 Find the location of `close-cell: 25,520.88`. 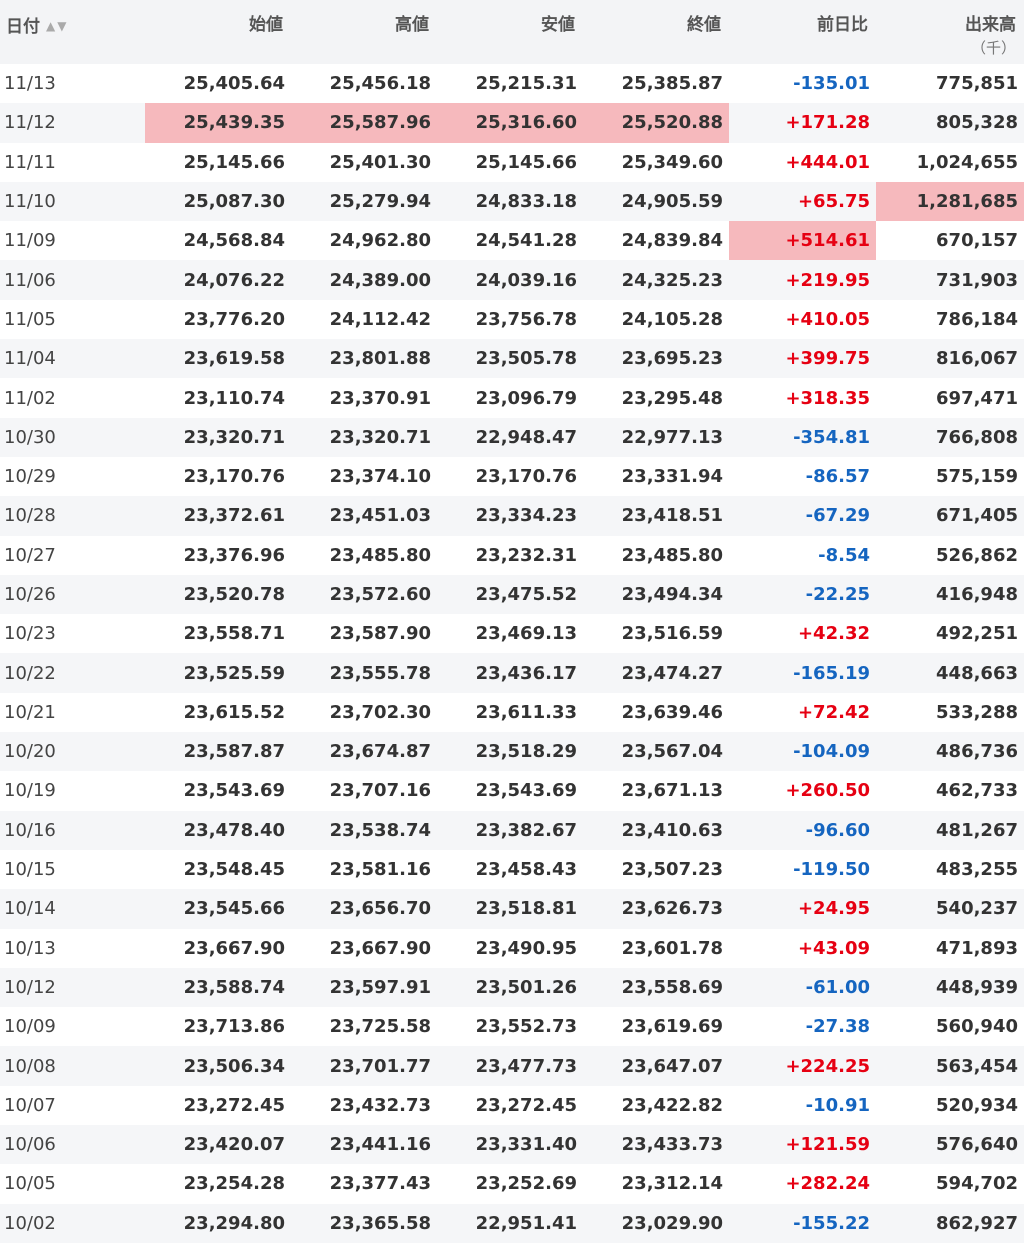

close-cell: 25,520.88 is located at coordinates (656, 123).